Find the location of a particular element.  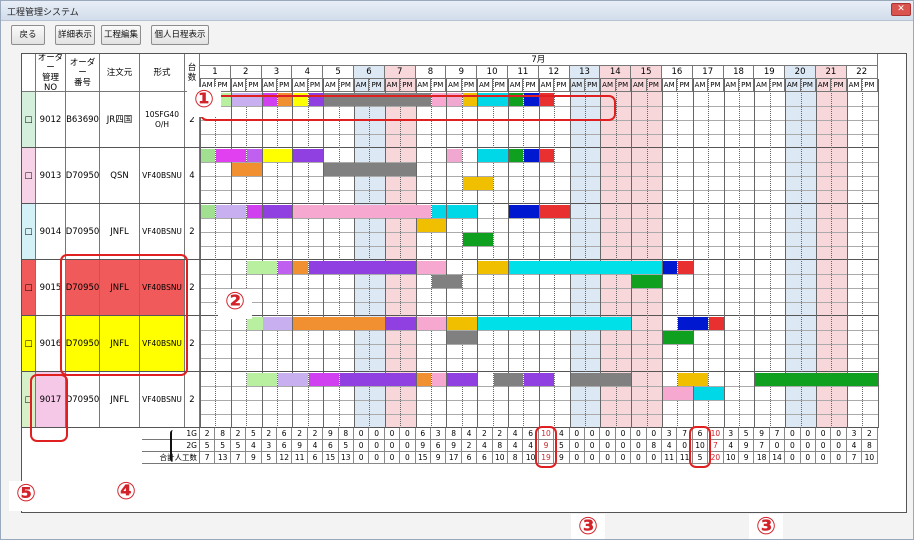

summary-value: 14 is located at coordinates (777, 458).